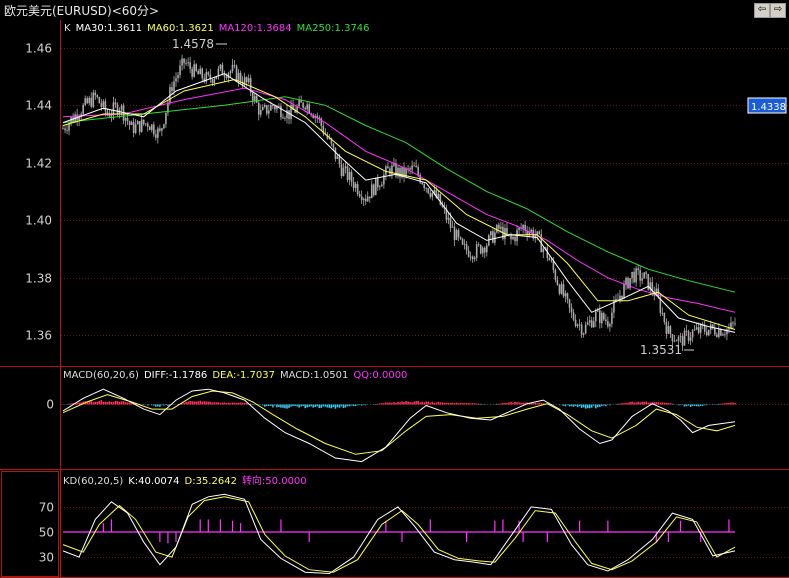 This screenshot has width=789, height=578. I want to click on legend-item: MACD(60,20,6), so click(101, 375).